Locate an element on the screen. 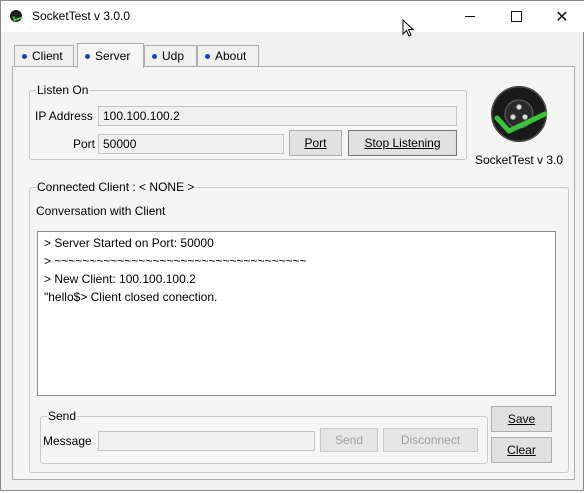 This screenshot has height=493, width=586. log-line: "hello$> Client closed conection. is located at coordinates (131, 297).